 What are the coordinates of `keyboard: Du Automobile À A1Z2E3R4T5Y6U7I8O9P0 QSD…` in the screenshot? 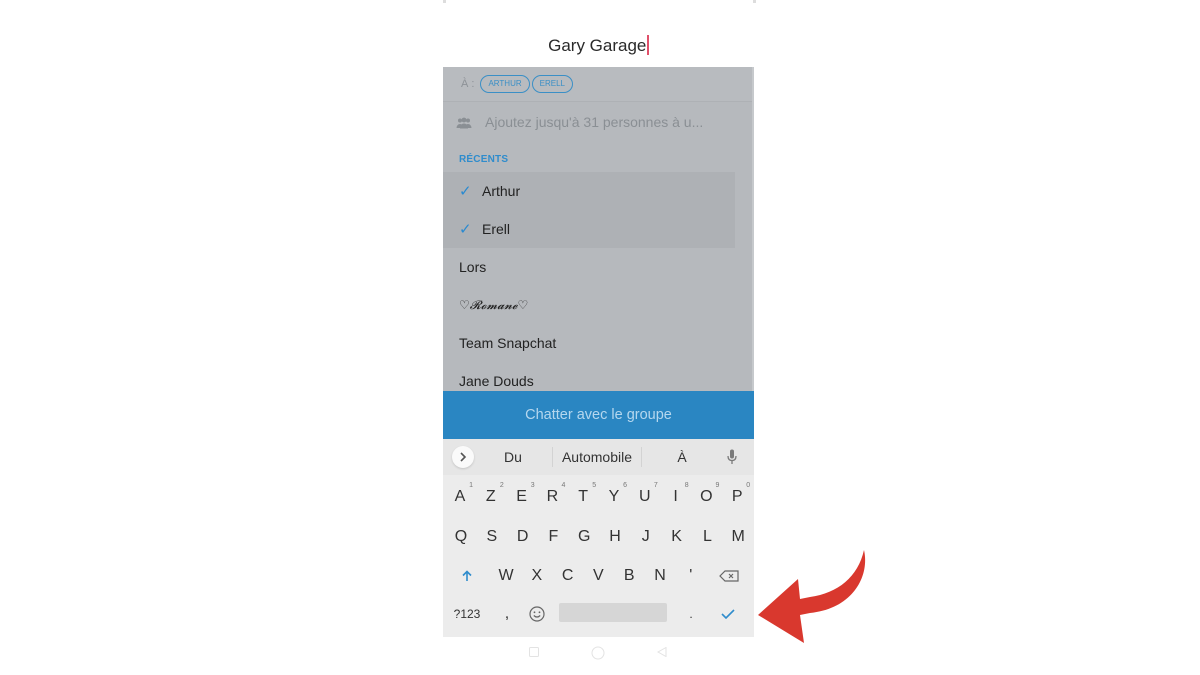 It's located at (598, 538).